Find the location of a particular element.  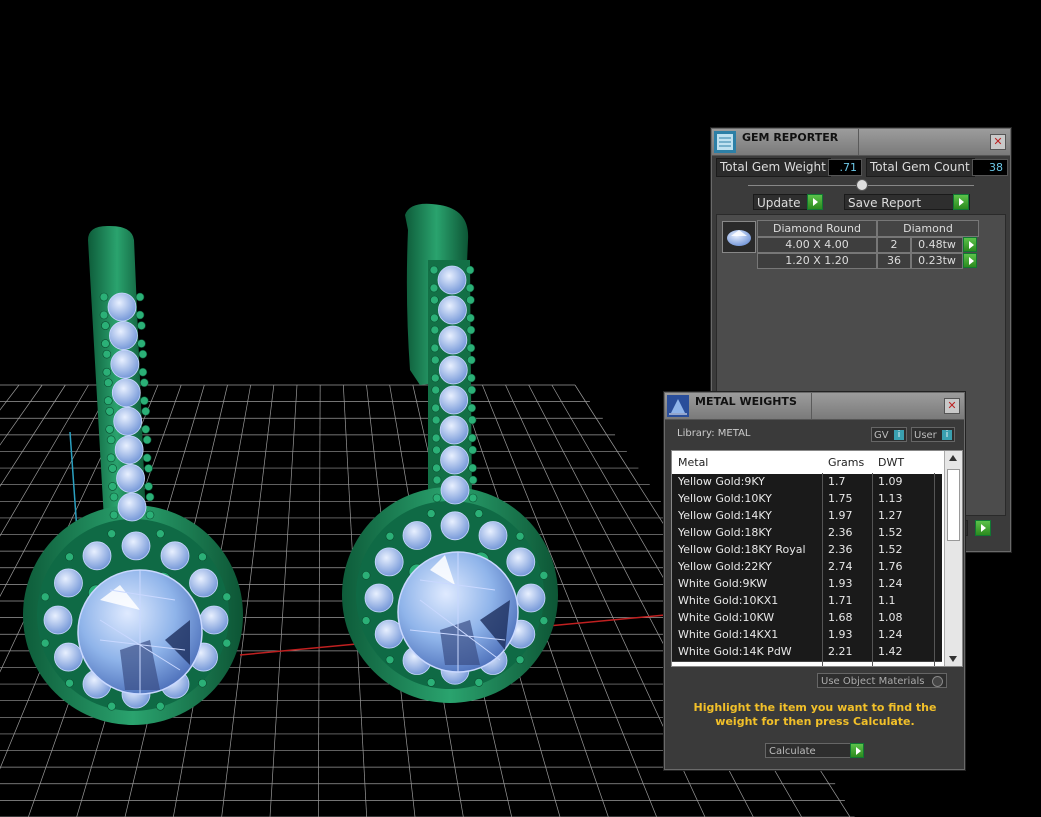

cell-dwt: 1.1 is located at coordinates (887, 600).